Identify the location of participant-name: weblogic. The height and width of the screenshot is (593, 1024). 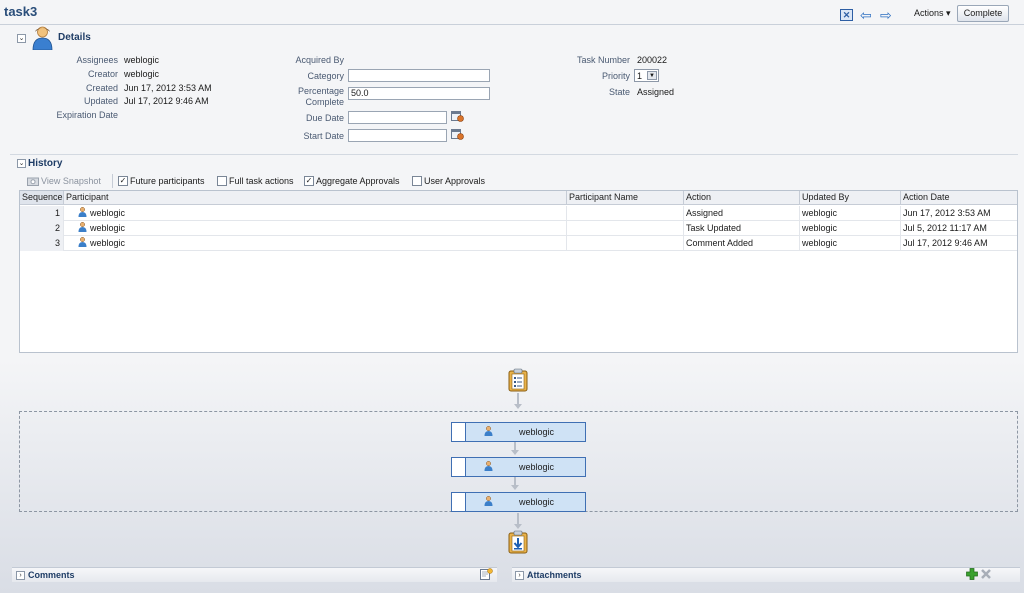
(108, 213).